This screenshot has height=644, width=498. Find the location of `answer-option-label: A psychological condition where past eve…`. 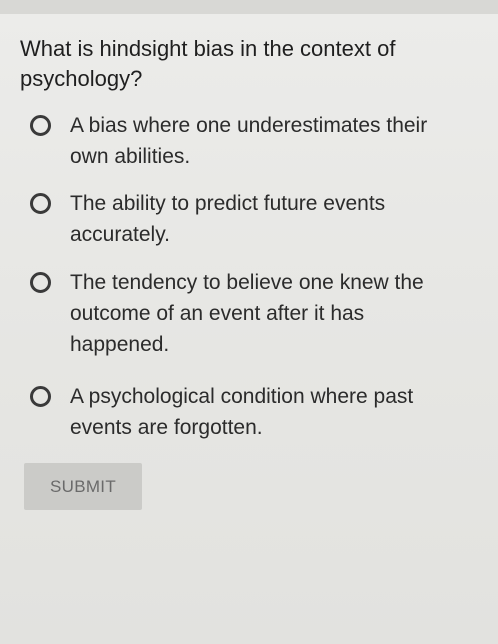

answer-option-label: A psychological condition where past eve… is located at coordinates (242, 412).